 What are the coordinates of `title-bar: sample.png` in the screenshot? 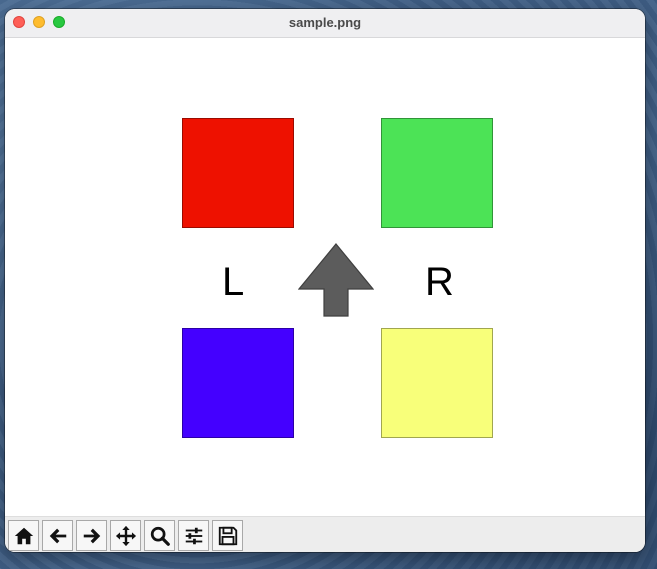 It's located at (325, 23).